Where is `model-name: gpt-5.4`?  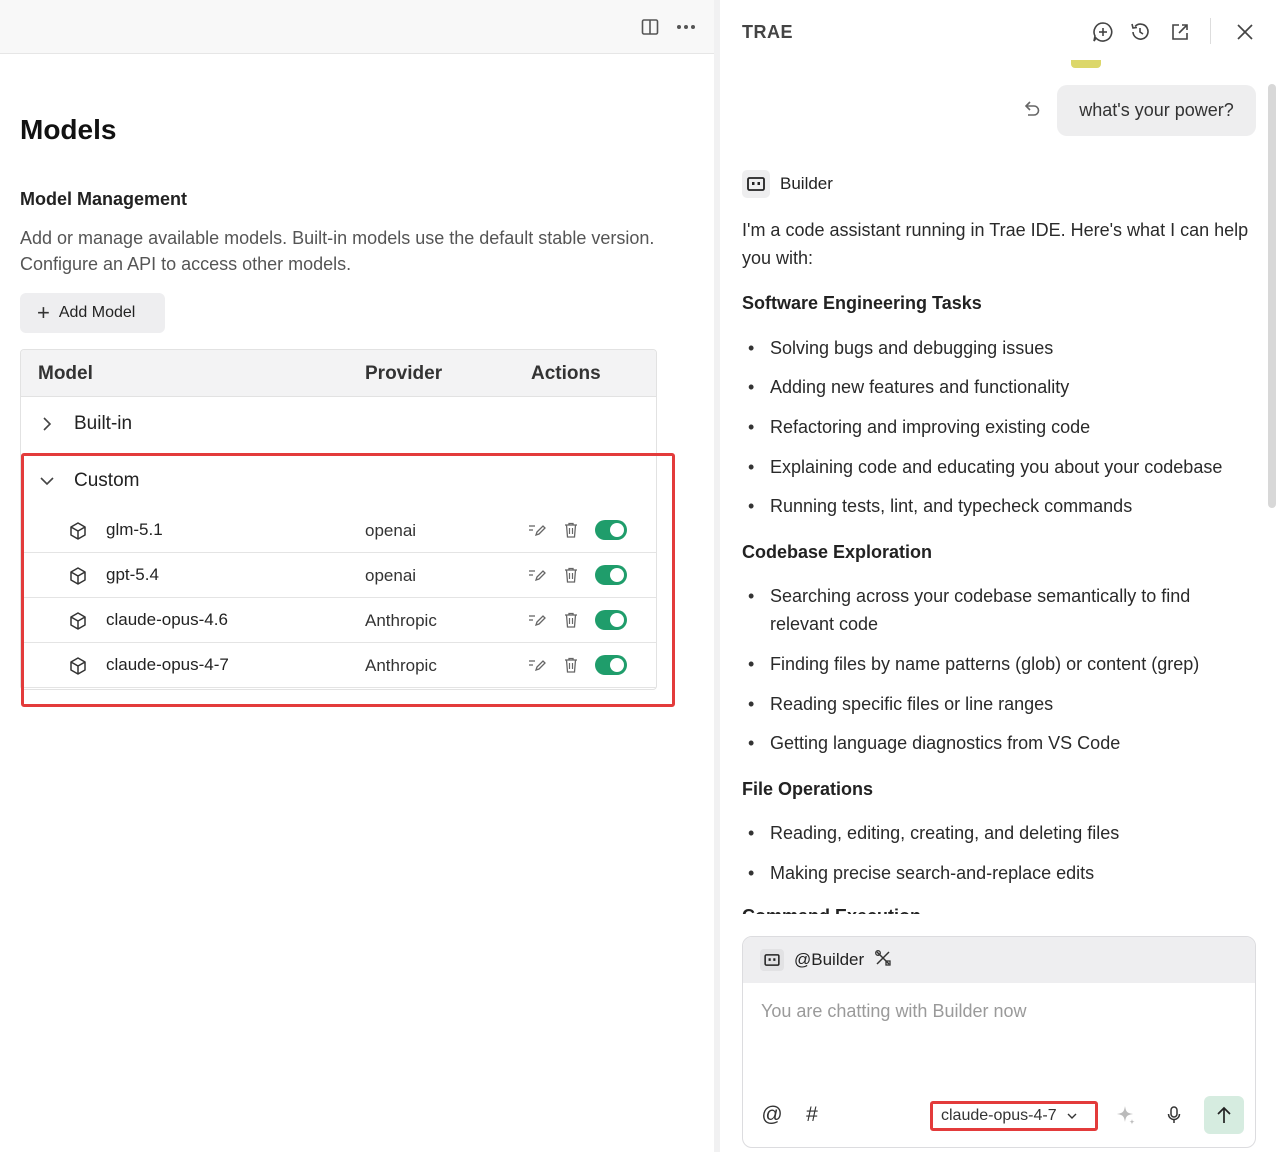
model-name: gpt-5.4 is located at coordinates (132, 574).